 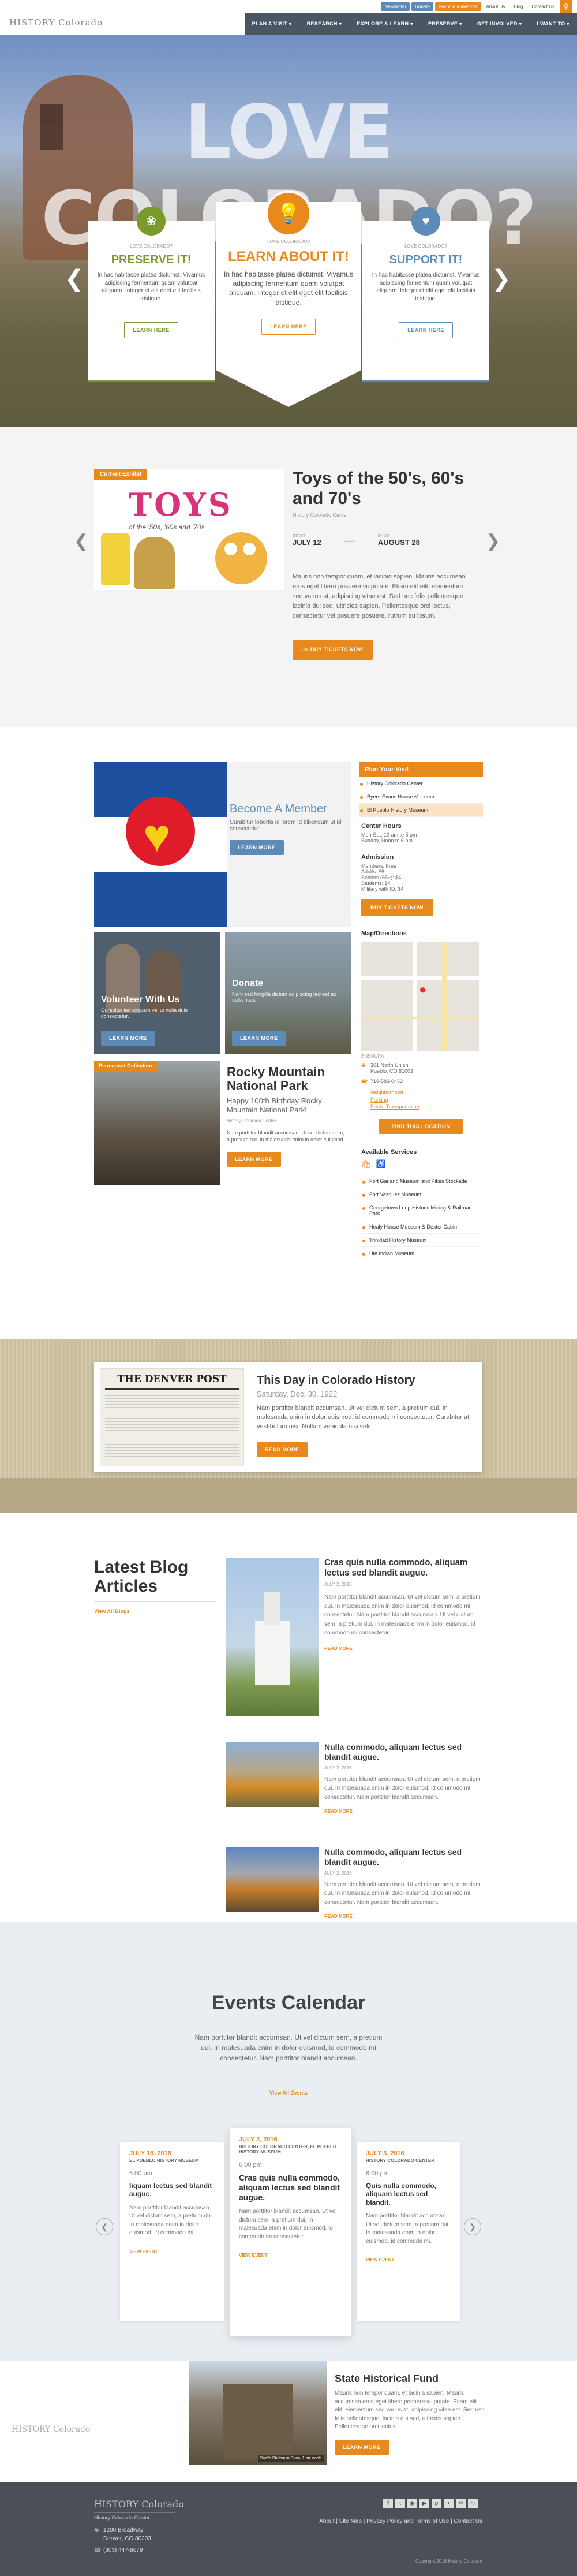 What do you see at coordinates (272, 1774) in the screenshot?
I see `blog-image-aspens` at bounding box center [272, 1774].